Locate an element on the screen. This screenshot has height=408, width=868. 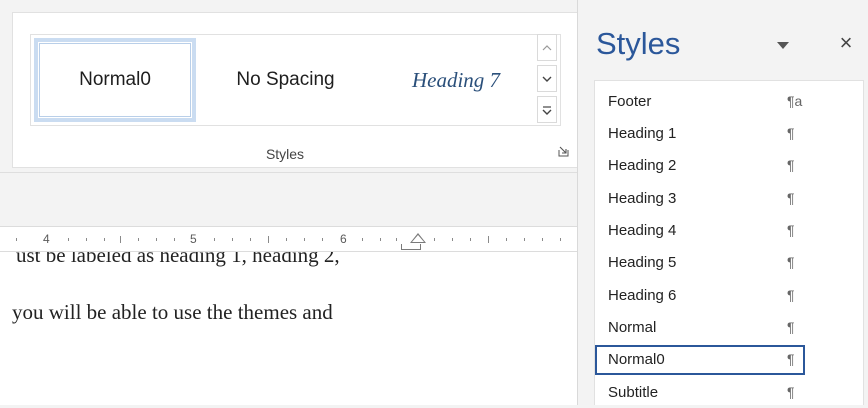
chevron-down-icon is located at coordinates (547, 79).